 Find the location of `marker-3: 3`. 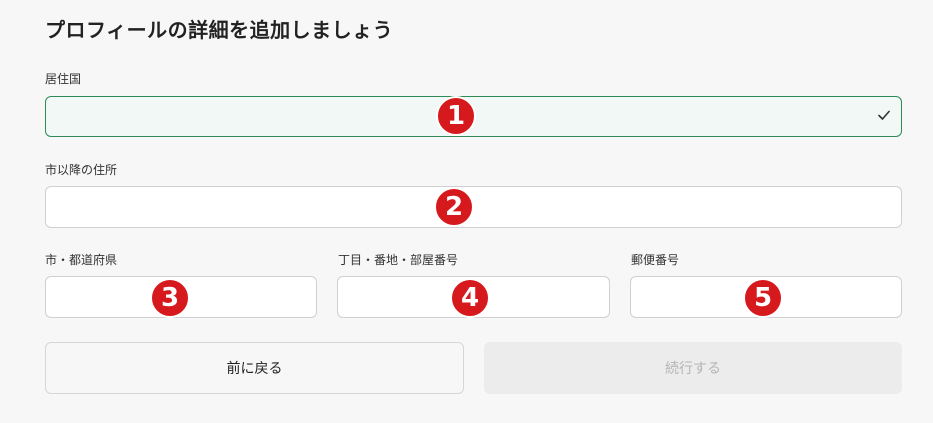

marker-3: 3 is located at coordinates (170, 298).